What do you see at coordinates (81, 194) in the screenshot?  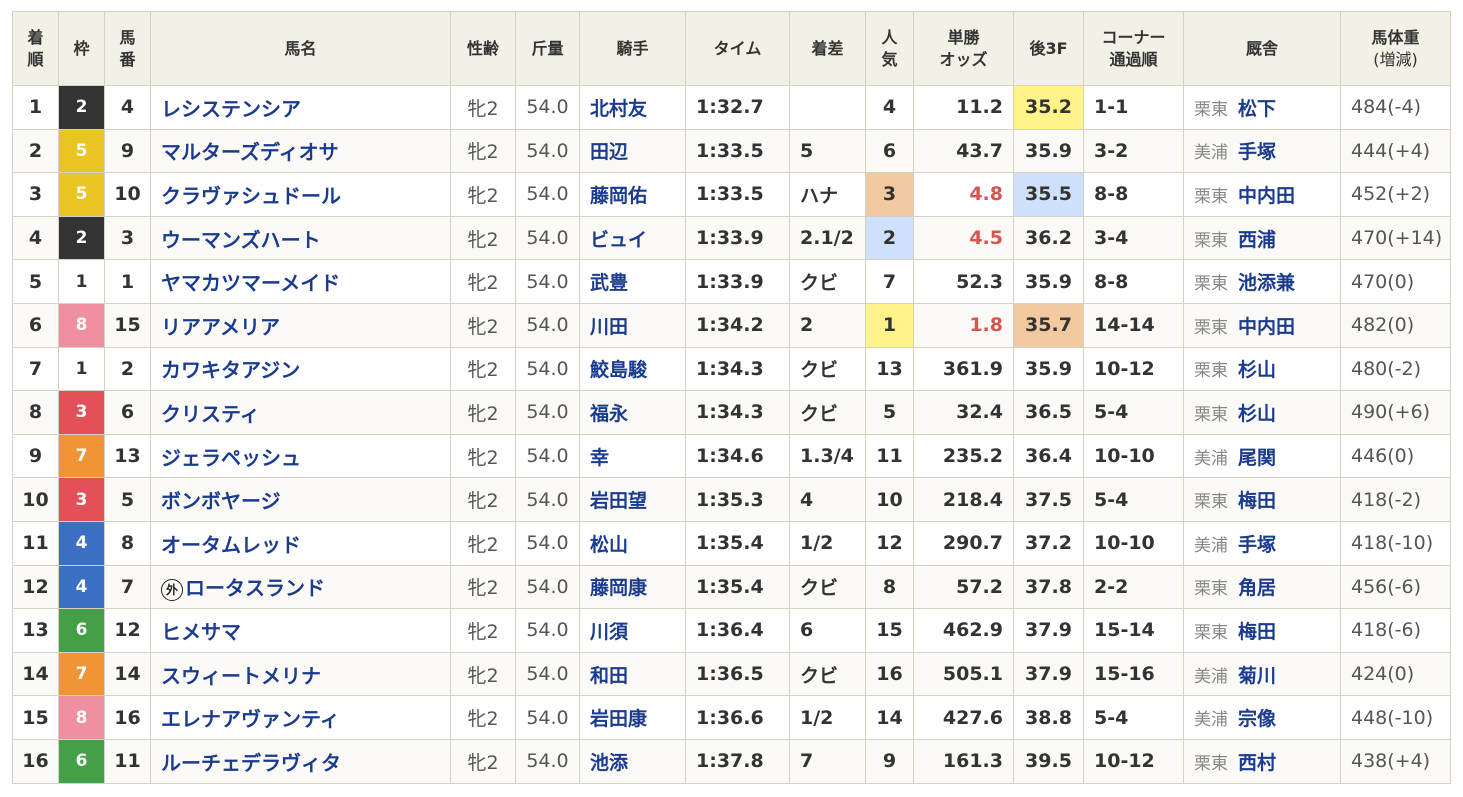 I see `cell-waku: 5` at bounding box center [81, 194].